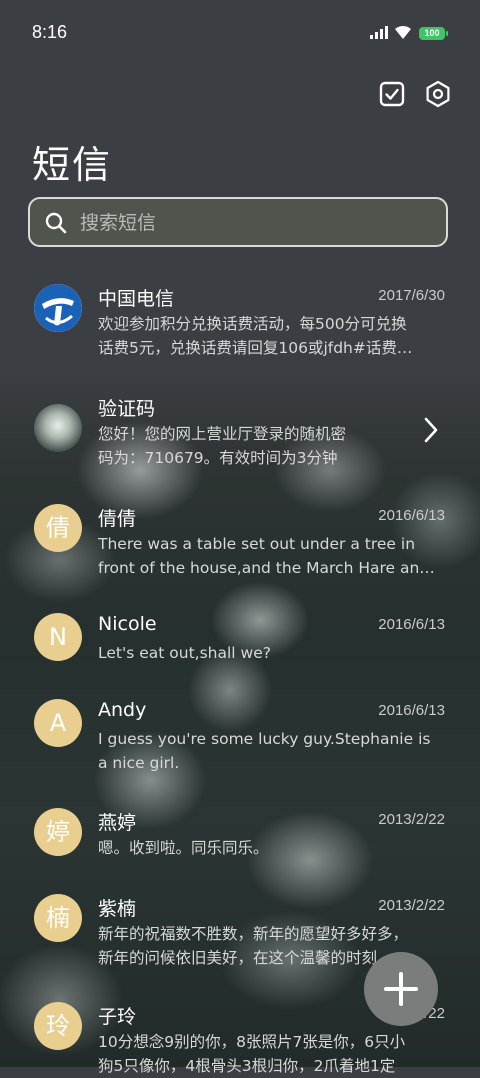 The width and height of the screenshot is (480, 1078). I want to click on contact-photo-avatar, so click(58, 428).